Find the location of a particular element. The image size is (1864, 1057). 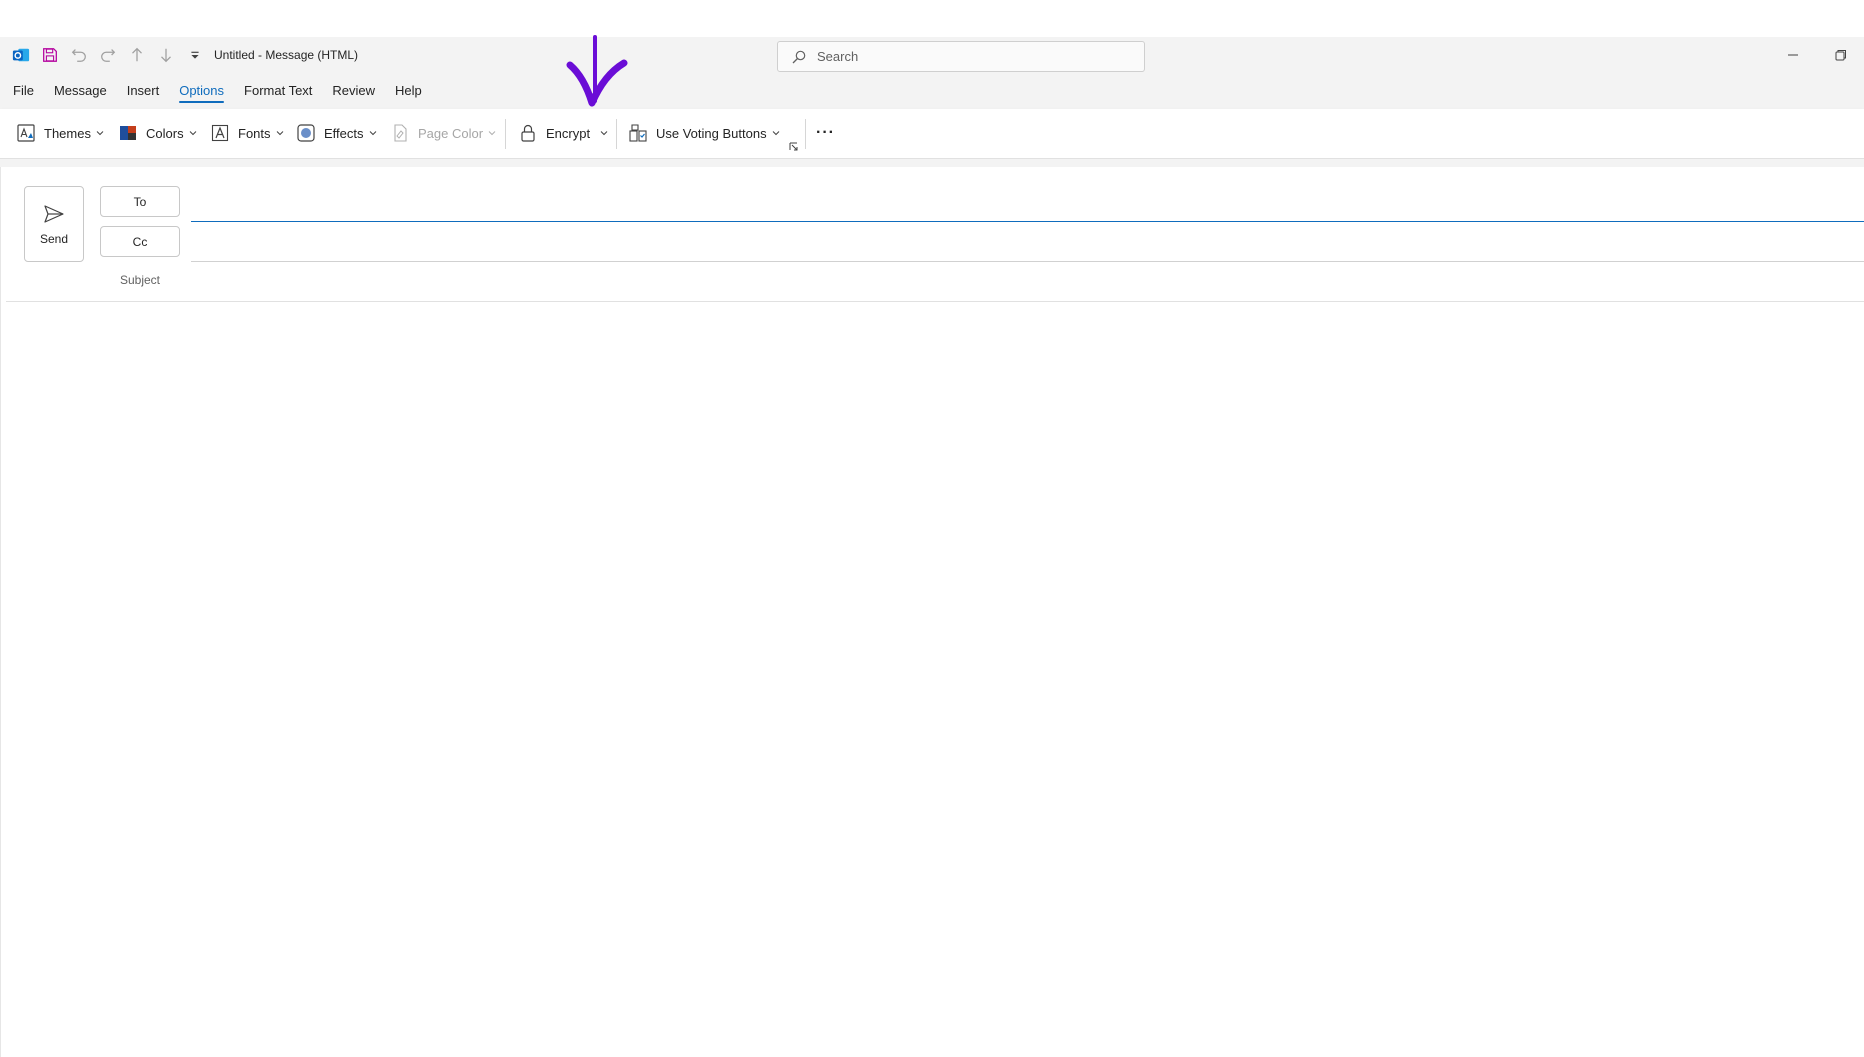

colors-label: Colors is located at coordinates (165, 133).